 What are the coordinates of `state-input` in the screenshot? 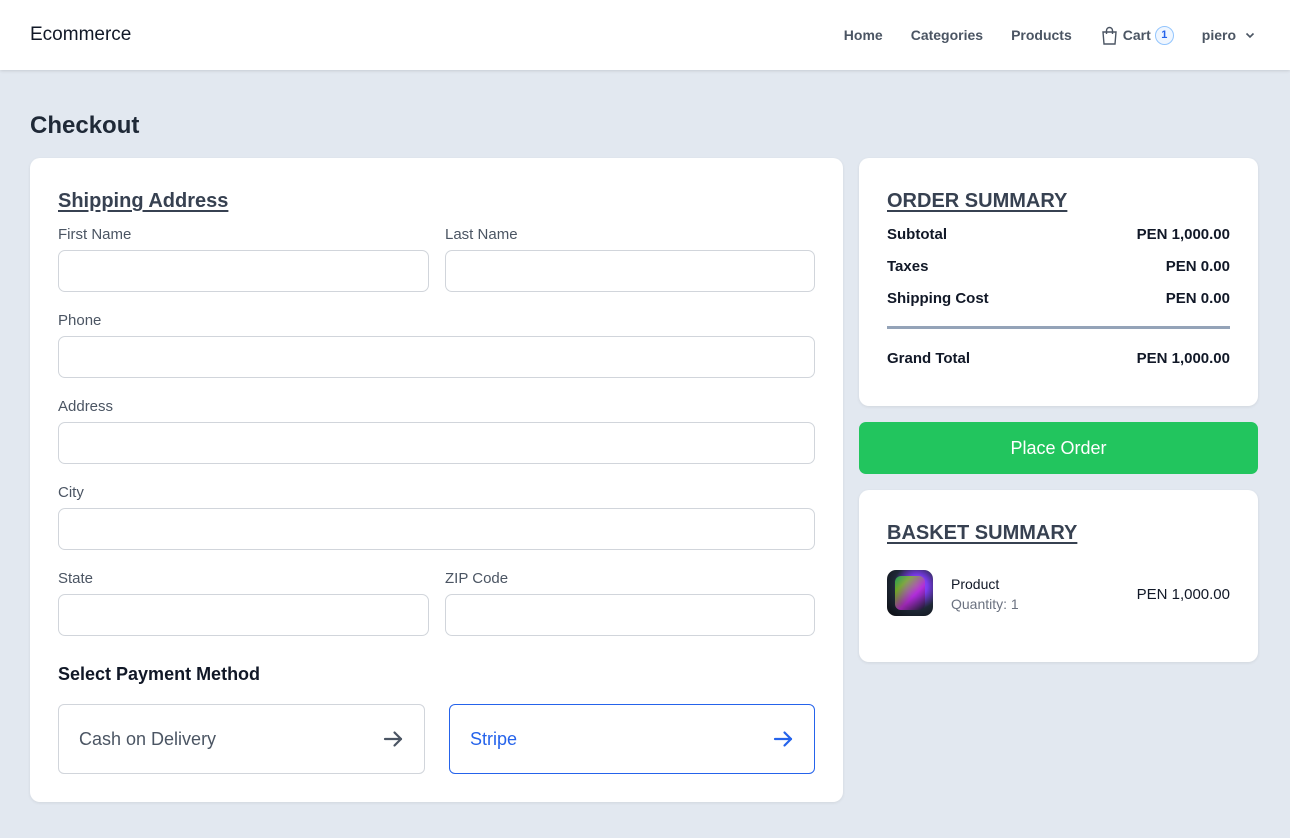 It's located at (243, 615).